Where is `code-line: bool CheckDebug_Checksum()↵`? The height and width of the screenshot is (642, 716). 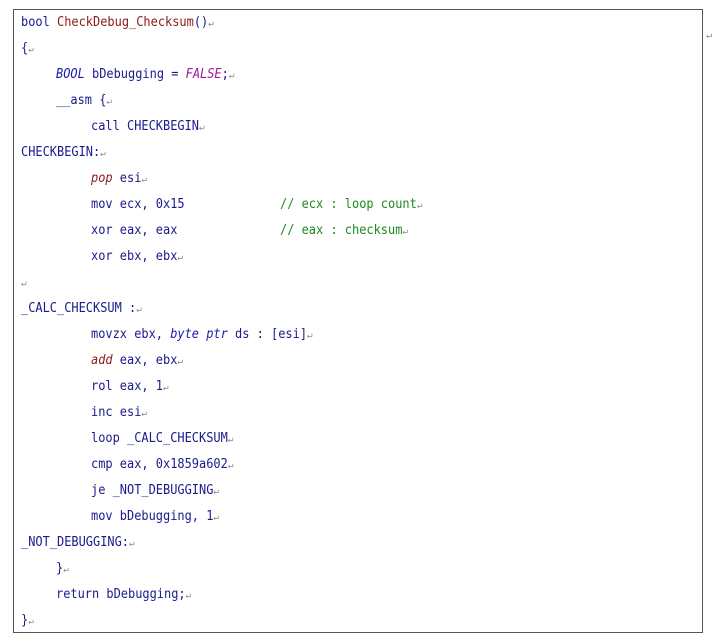 code-line: bool CheckDebug_Checksum()↵ is located at coordinates (117, 23).